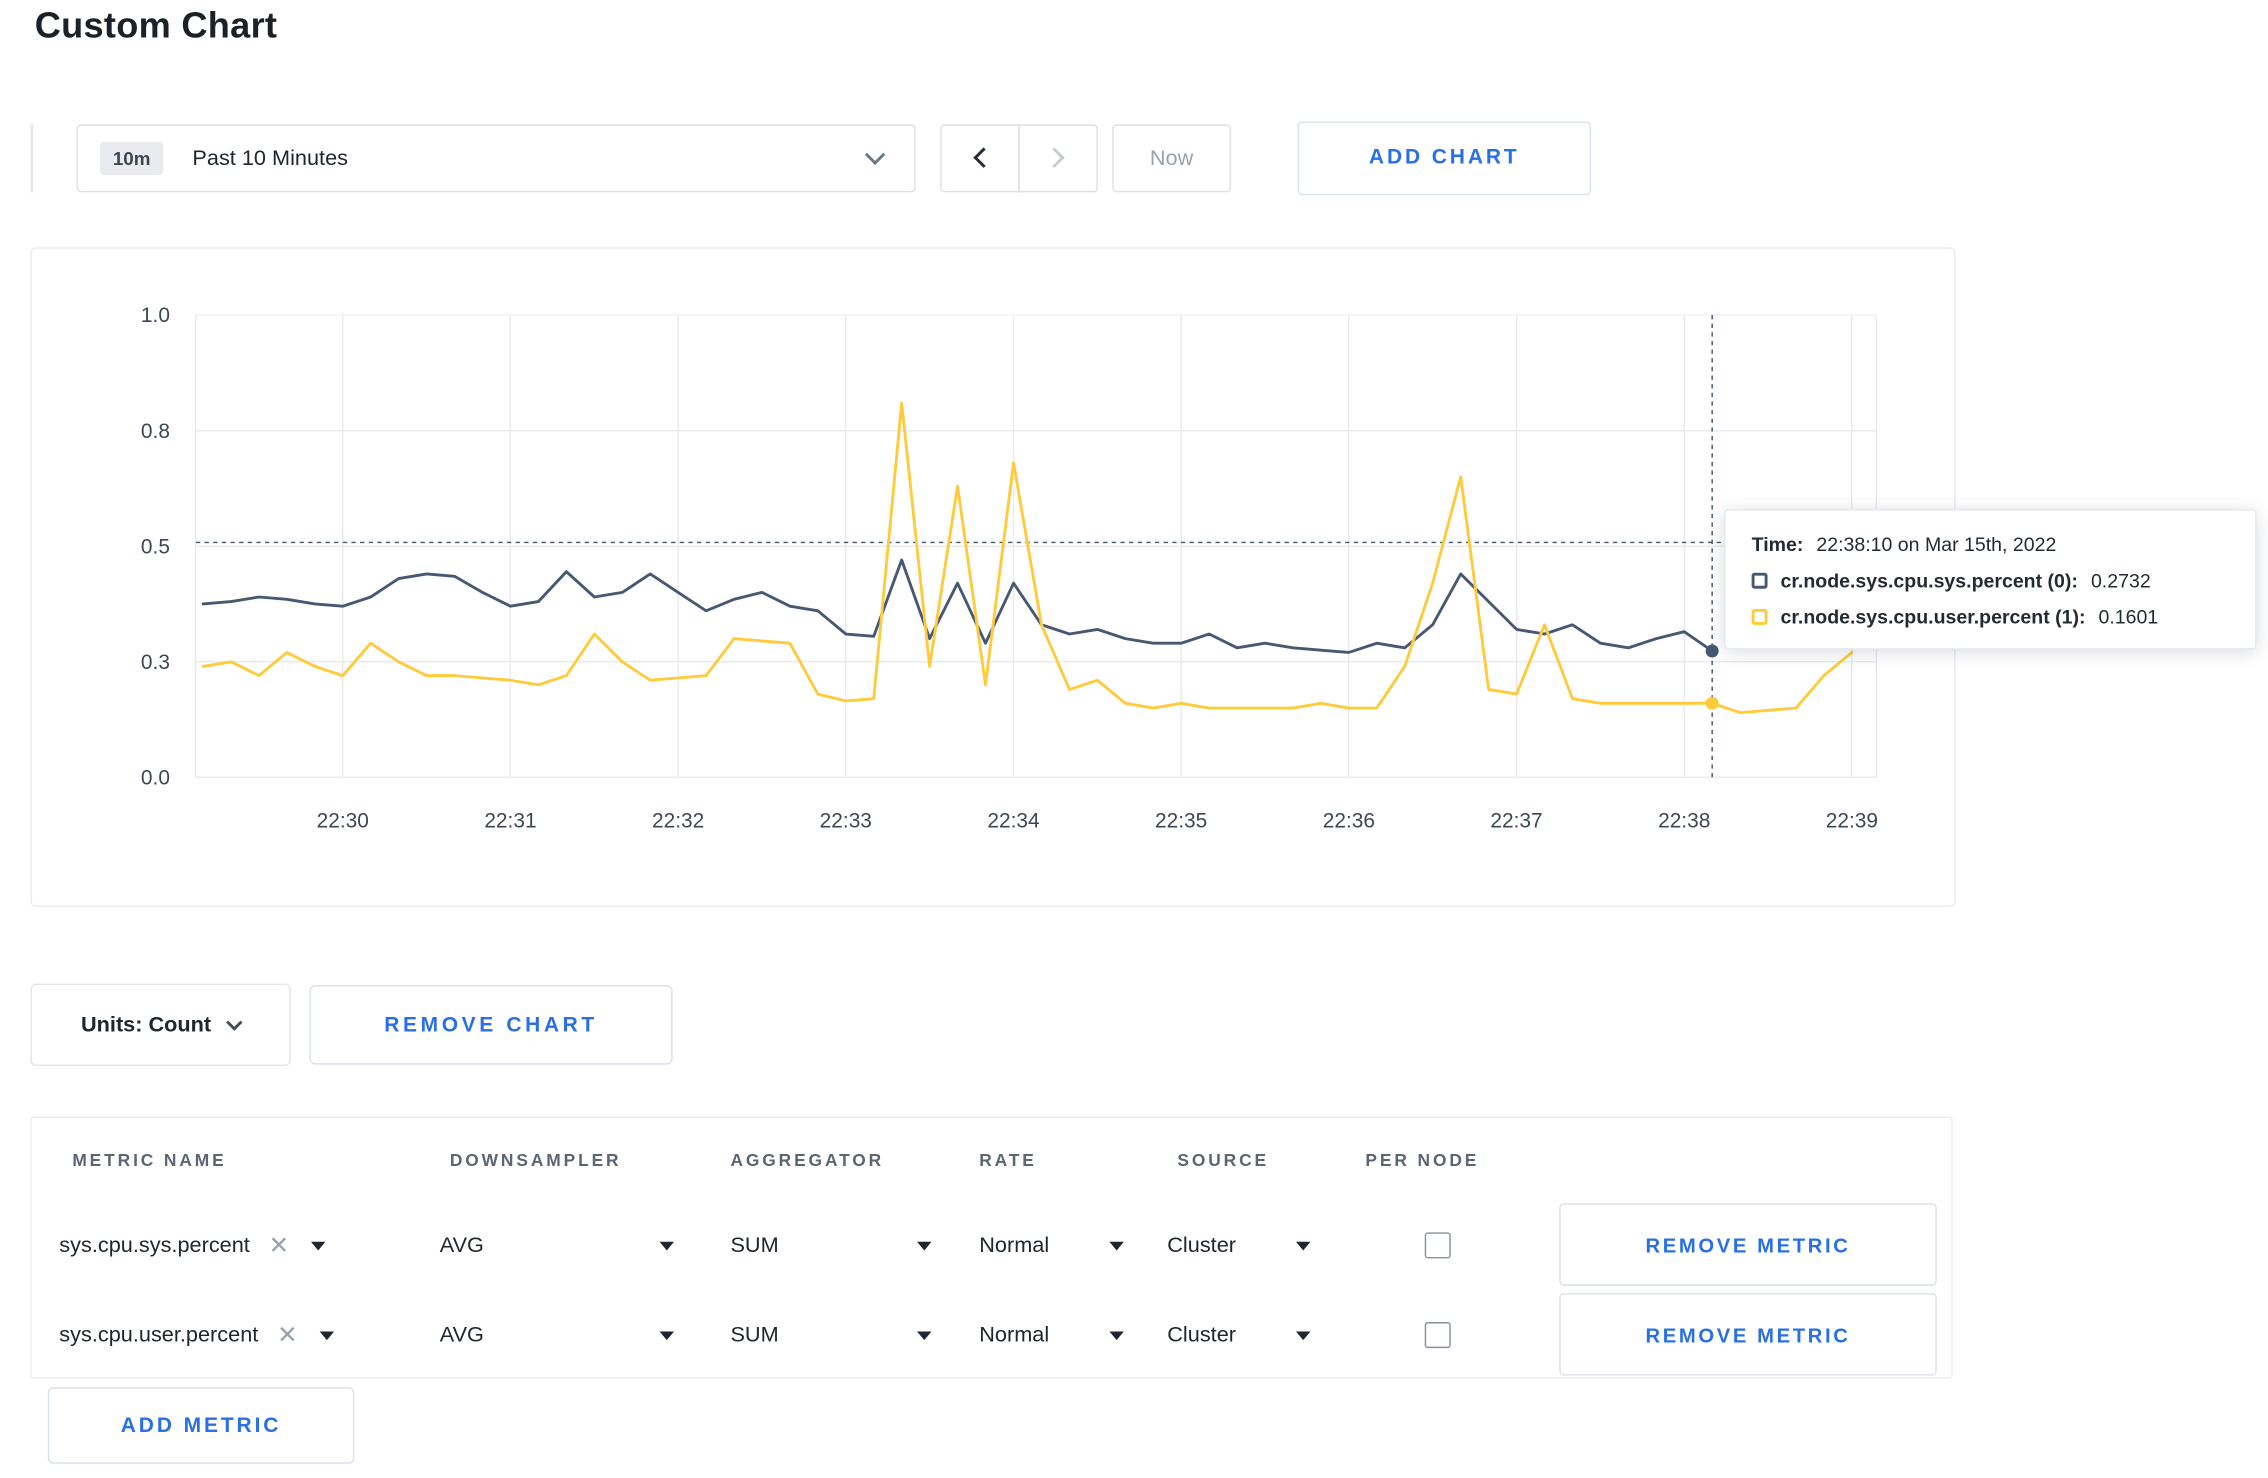 This screenshot has height=1478, width=2268. Describe the element at coordinates (1777, 544) in the screenshot. I see `tooltip-time-label: Time:` at that location.